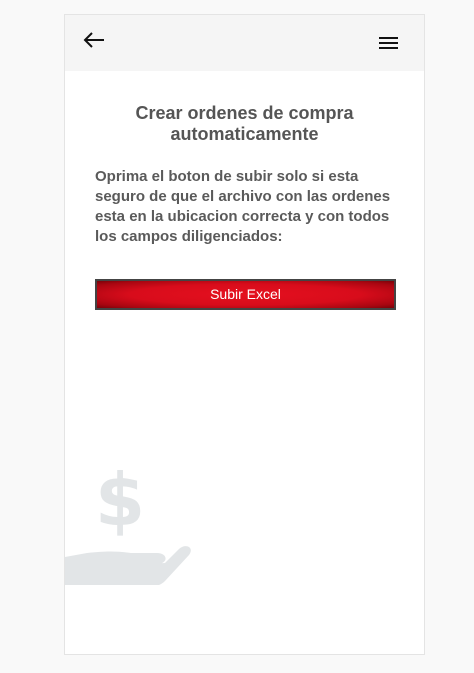 This screenshot has width=474, height=673. I want to click on page-title: Crear ordenes de compra automaticamente, so click(244, 123).